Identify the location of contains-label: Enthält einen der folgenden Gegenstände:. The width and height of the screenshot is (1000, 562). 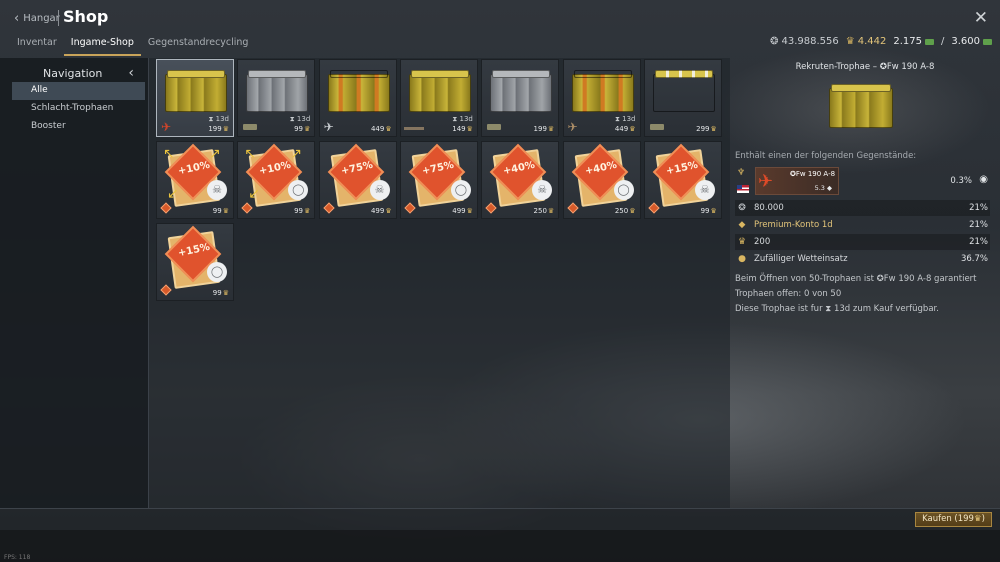
(826, 156).